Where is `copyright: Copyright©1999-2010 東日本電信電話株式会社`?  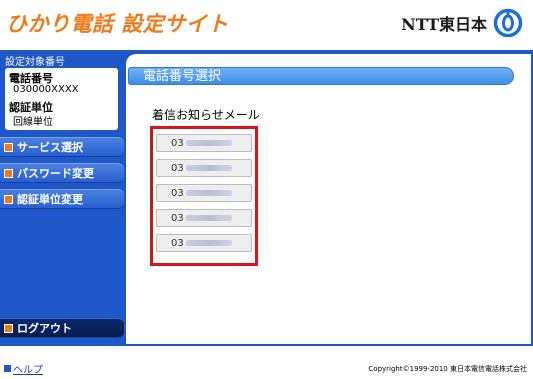
copyright: Copyright©1999-2010 東日本電信電話株式会社 is located at coordinates (447, 369).